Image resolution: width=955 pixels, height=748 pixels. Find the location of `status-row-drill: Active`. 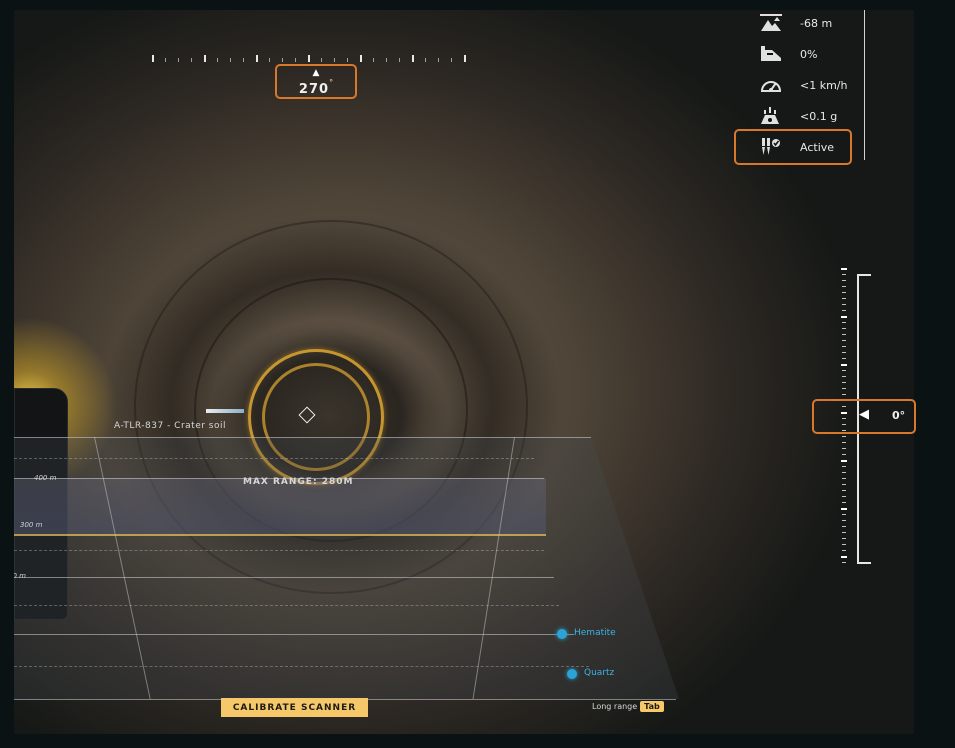

status-row-drill: Active is located at coordinates (800, 148).